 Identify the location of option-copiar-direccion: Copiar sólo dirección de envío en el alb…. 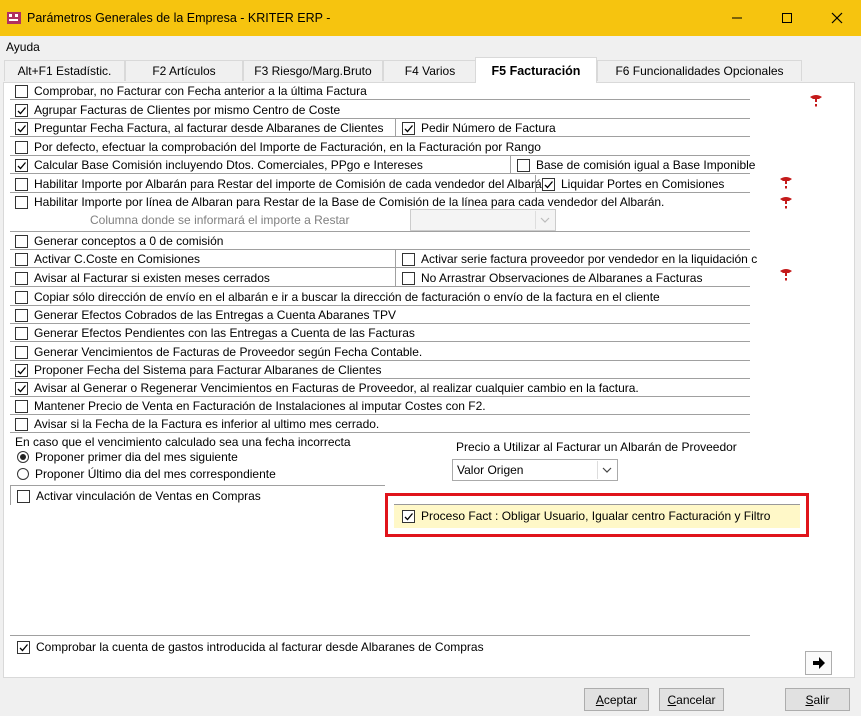
(337, 297).